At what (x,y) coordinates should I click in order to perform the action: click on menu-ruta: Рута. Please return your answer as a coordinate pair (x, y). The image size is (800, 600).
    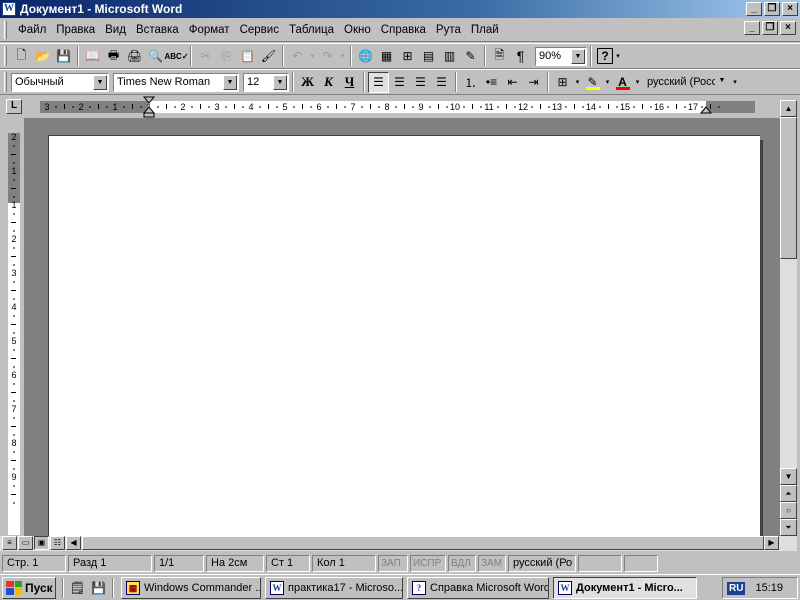
    Looking at the image, I should click on (448, 30).